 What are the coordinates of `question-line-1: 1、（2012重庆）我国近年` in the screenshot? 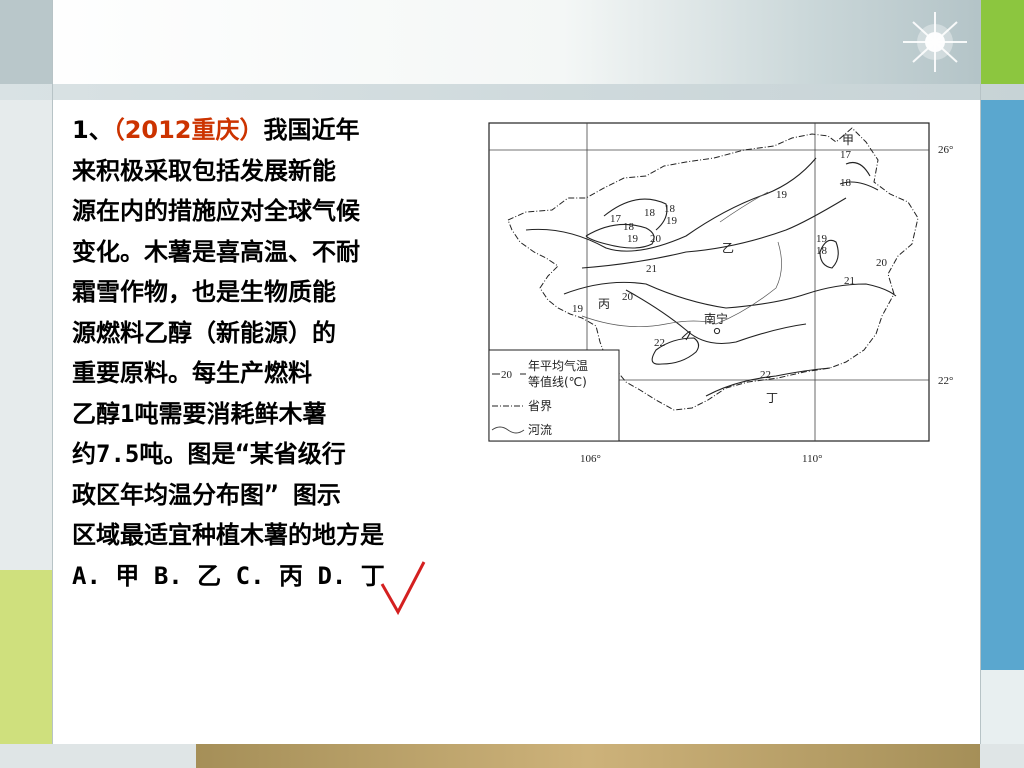 It's located at (297, 130).